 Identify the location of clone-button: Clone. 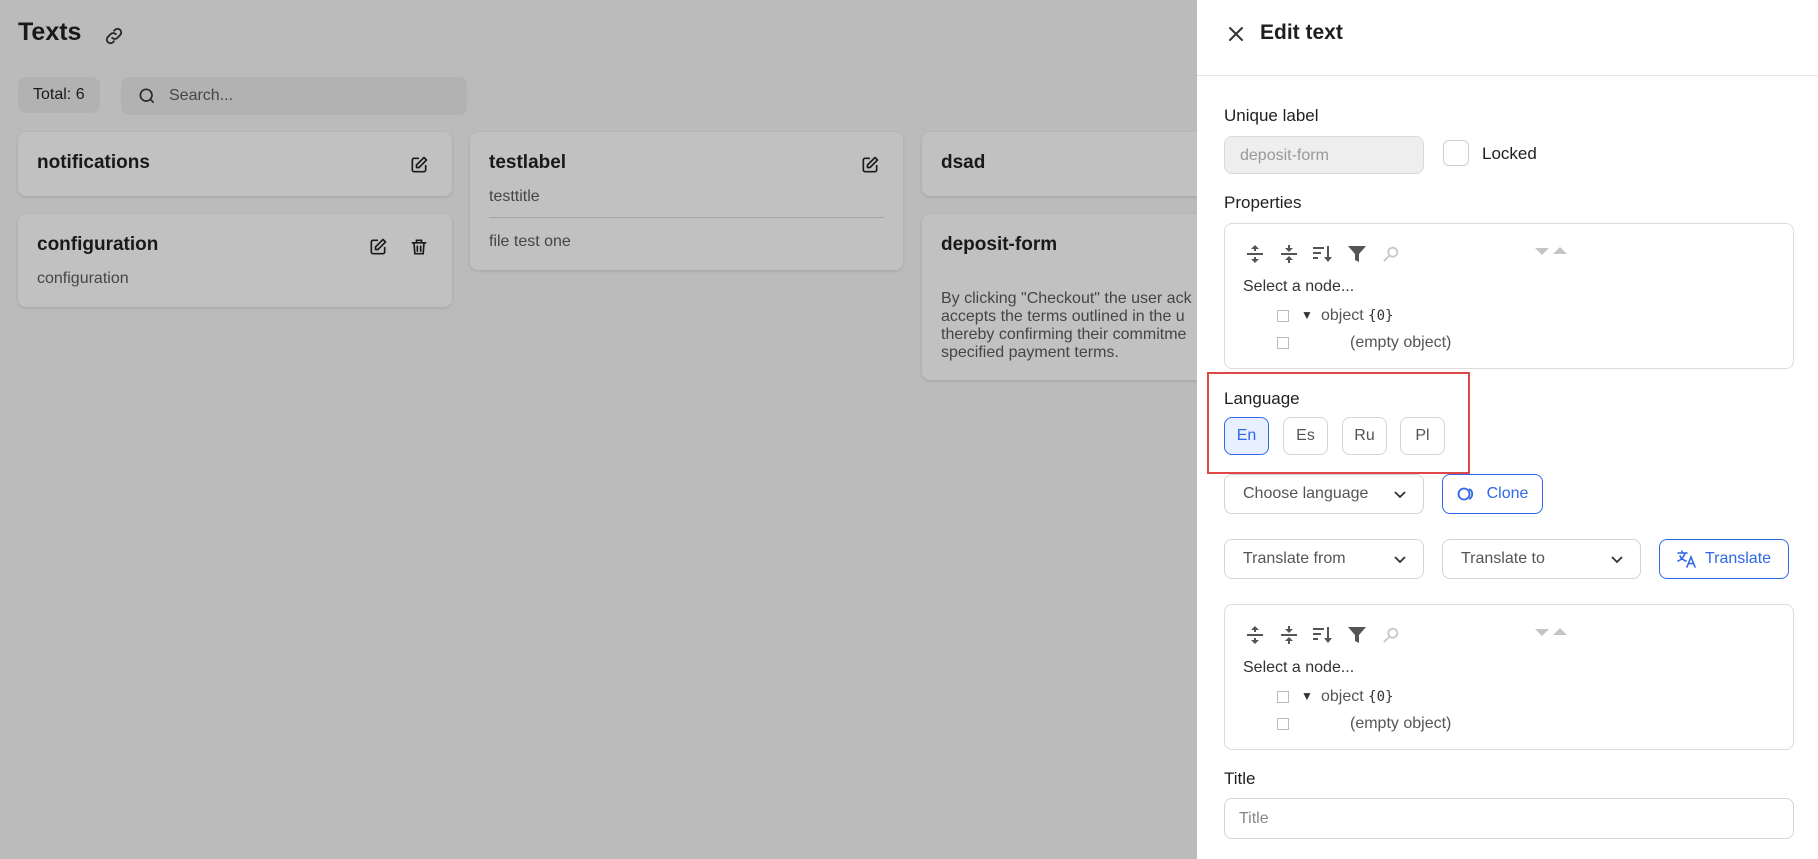
(1492, 494).